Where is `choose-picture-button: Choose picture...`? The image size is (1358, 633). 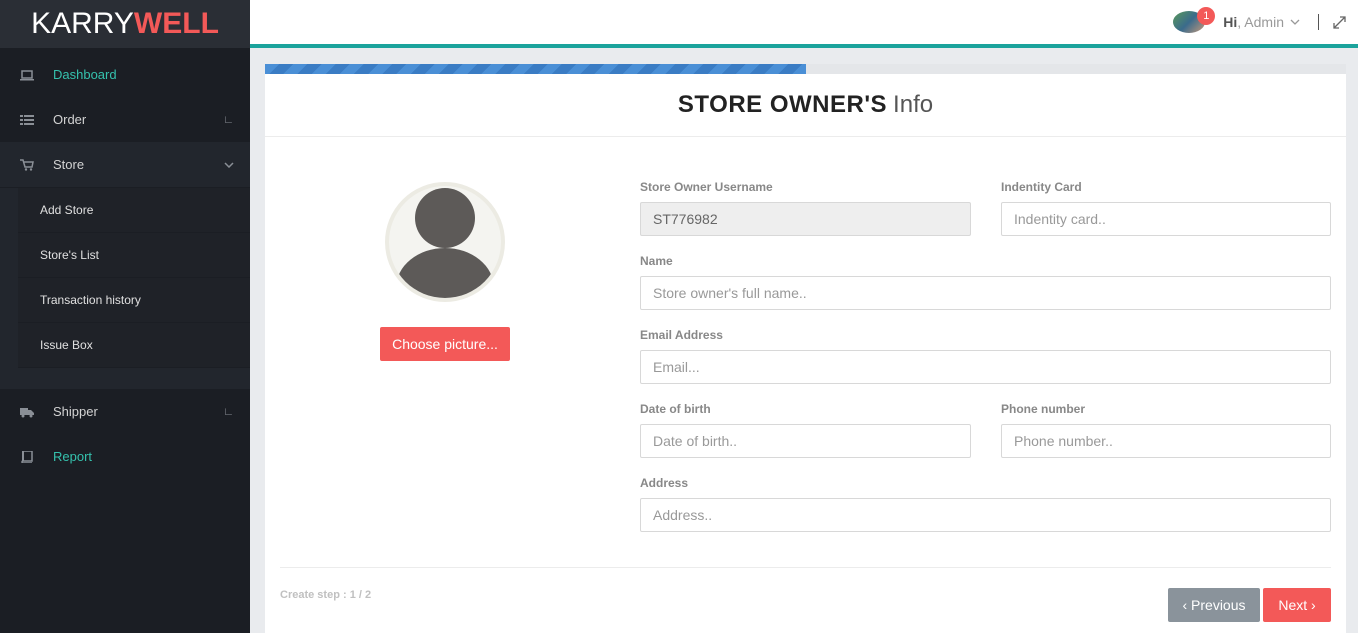 choose-picture-button: Choose picture... is located at coordinates (445, 344).